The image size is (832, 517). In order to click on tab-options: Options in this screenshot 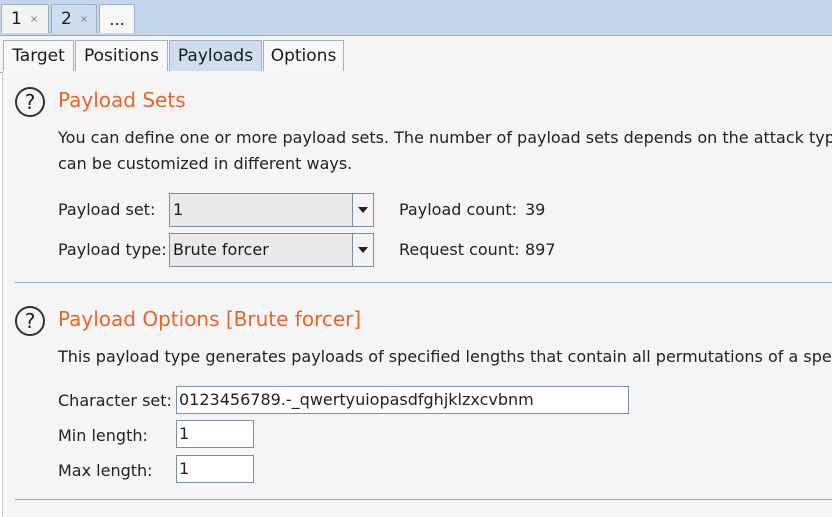, I will do `click(303, 55)`.